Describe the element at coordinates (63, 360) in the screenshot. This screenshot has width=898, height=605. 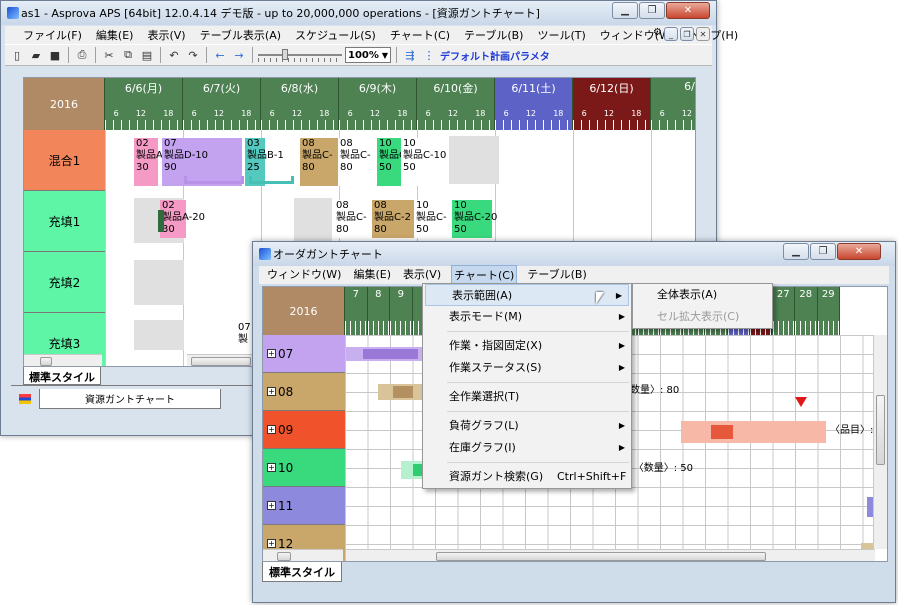
I see `main-left-scroll` at that location.